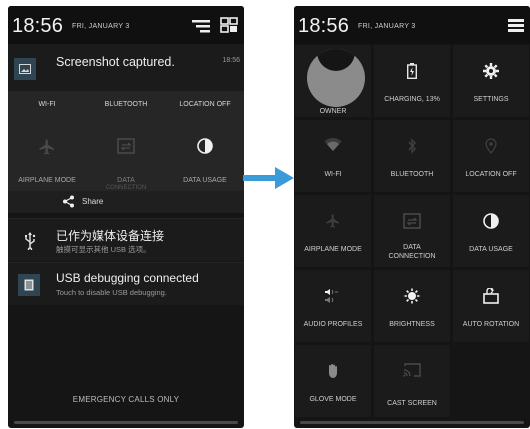  I want to click on debug-icon, so click(29, 285).